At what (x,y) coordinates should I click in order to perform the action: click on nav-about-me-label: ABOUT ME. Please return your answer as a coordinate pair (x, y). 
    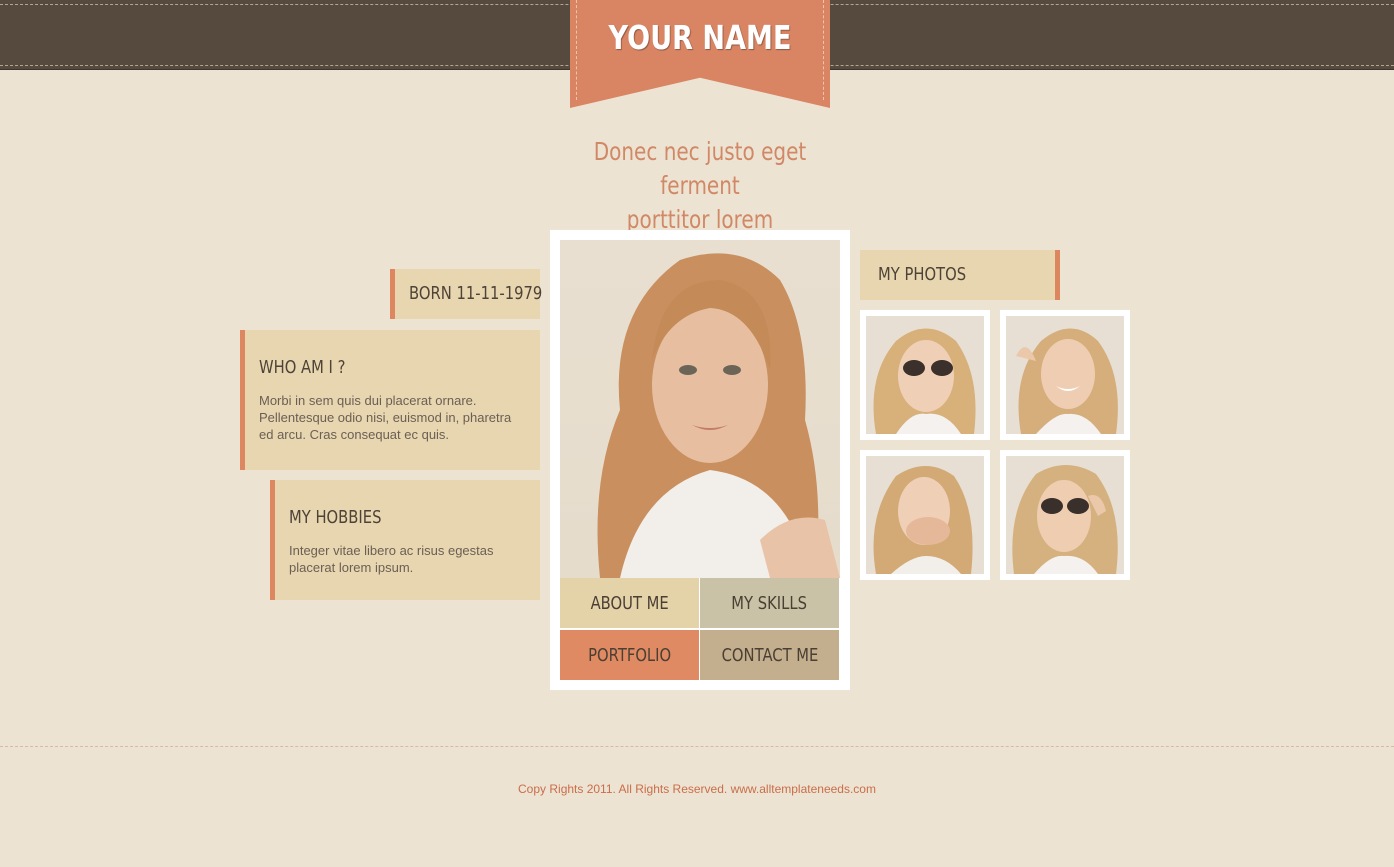
    Looking at the image, I should click on (629, 603).